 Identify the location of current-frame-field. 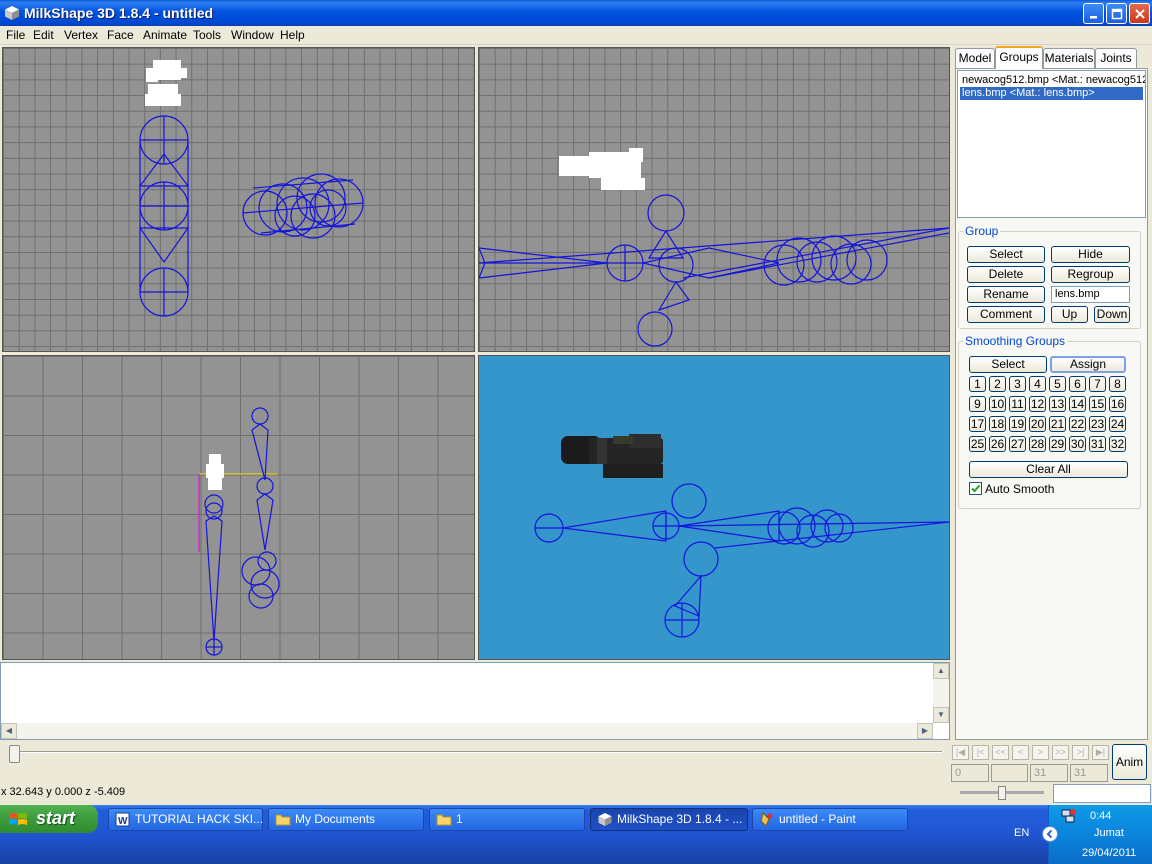
(1009, 773).